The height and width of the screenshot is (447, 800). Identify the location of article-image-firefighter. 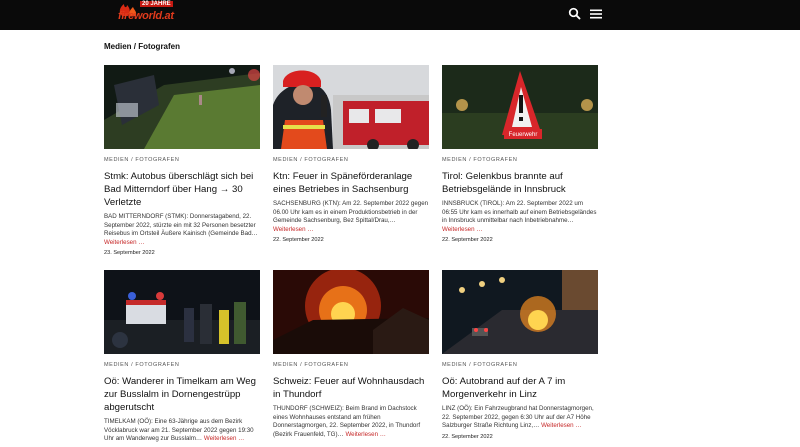
(351, 107).